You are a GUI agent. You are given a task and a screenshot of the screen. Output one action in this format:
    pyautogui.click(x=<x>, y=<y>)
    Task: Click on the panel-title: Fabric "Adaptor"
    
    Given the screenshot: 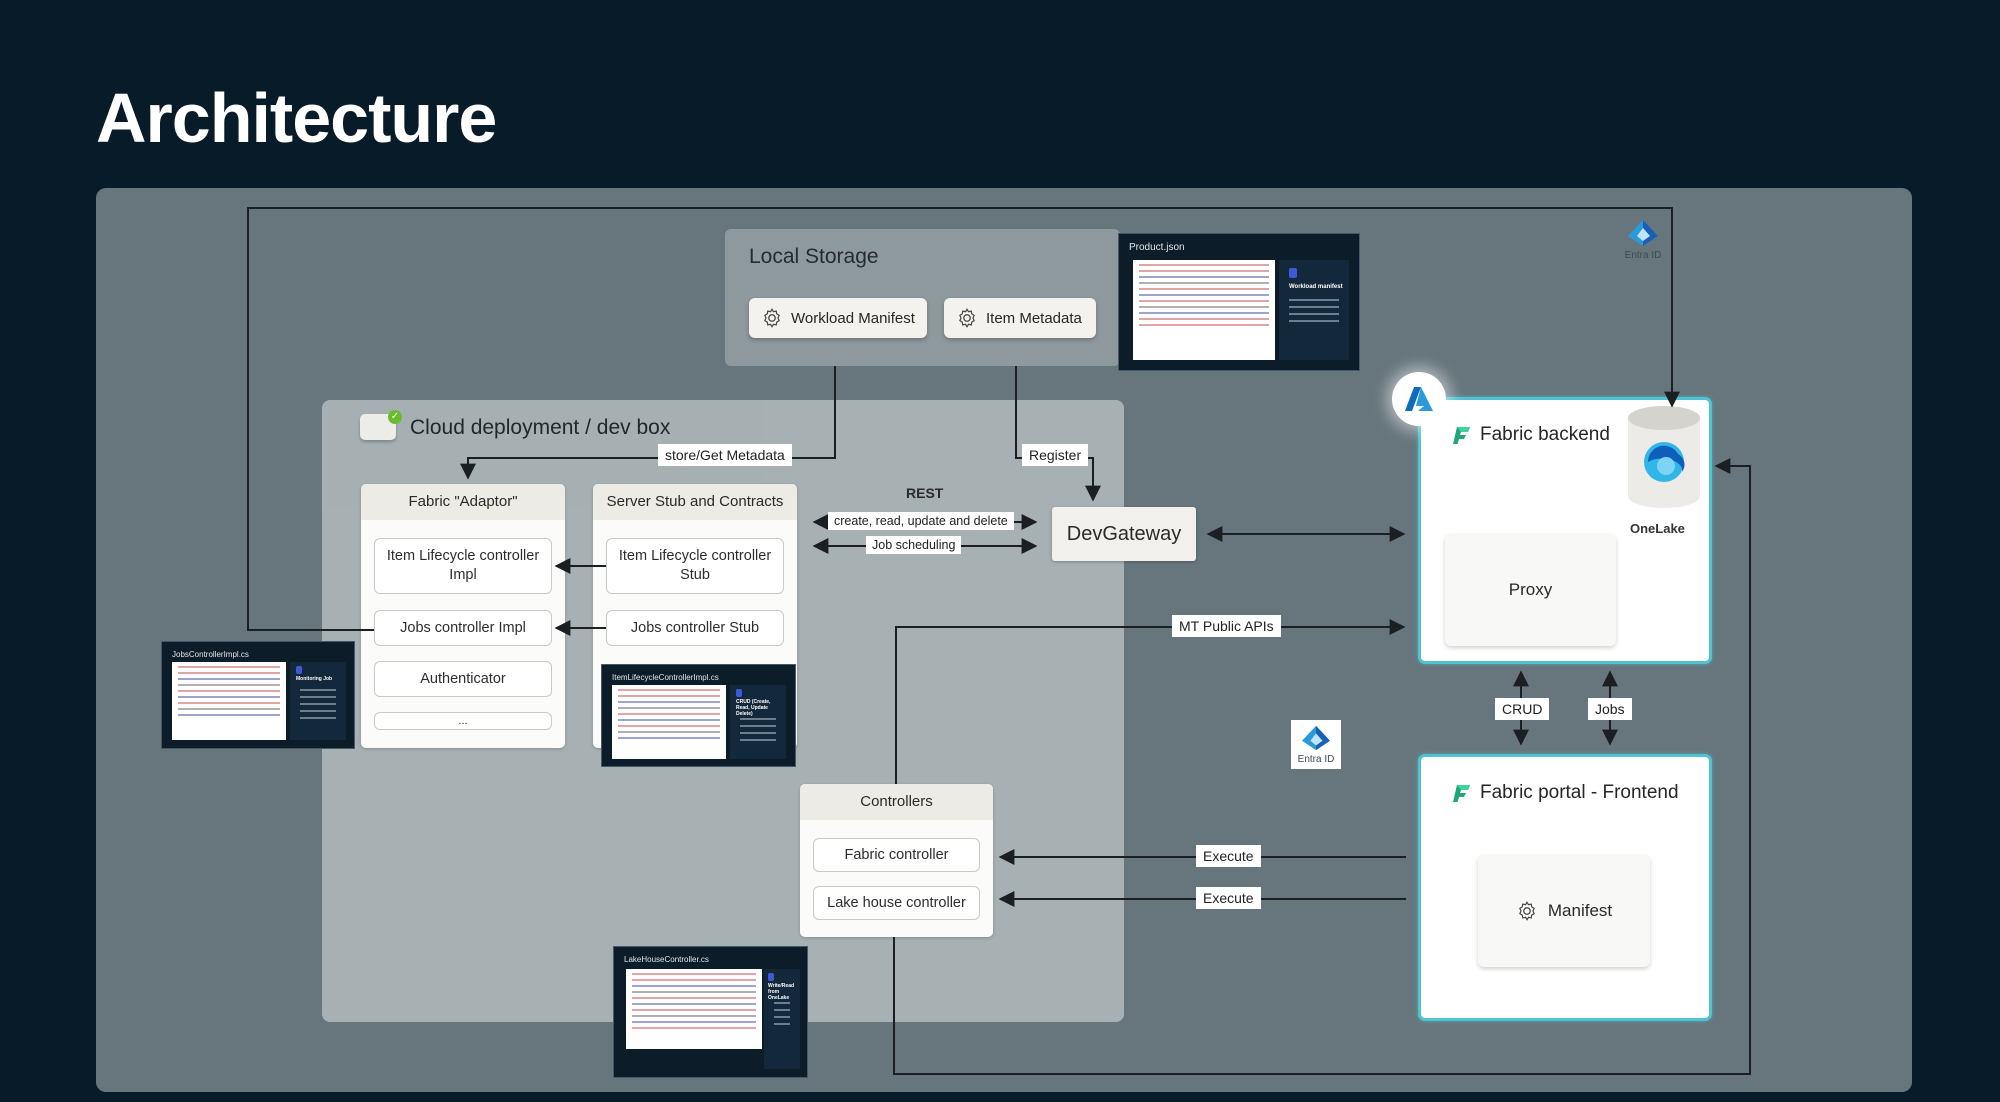 What is the action you would take?
    pyautogui.click(x=463, y=502)
    